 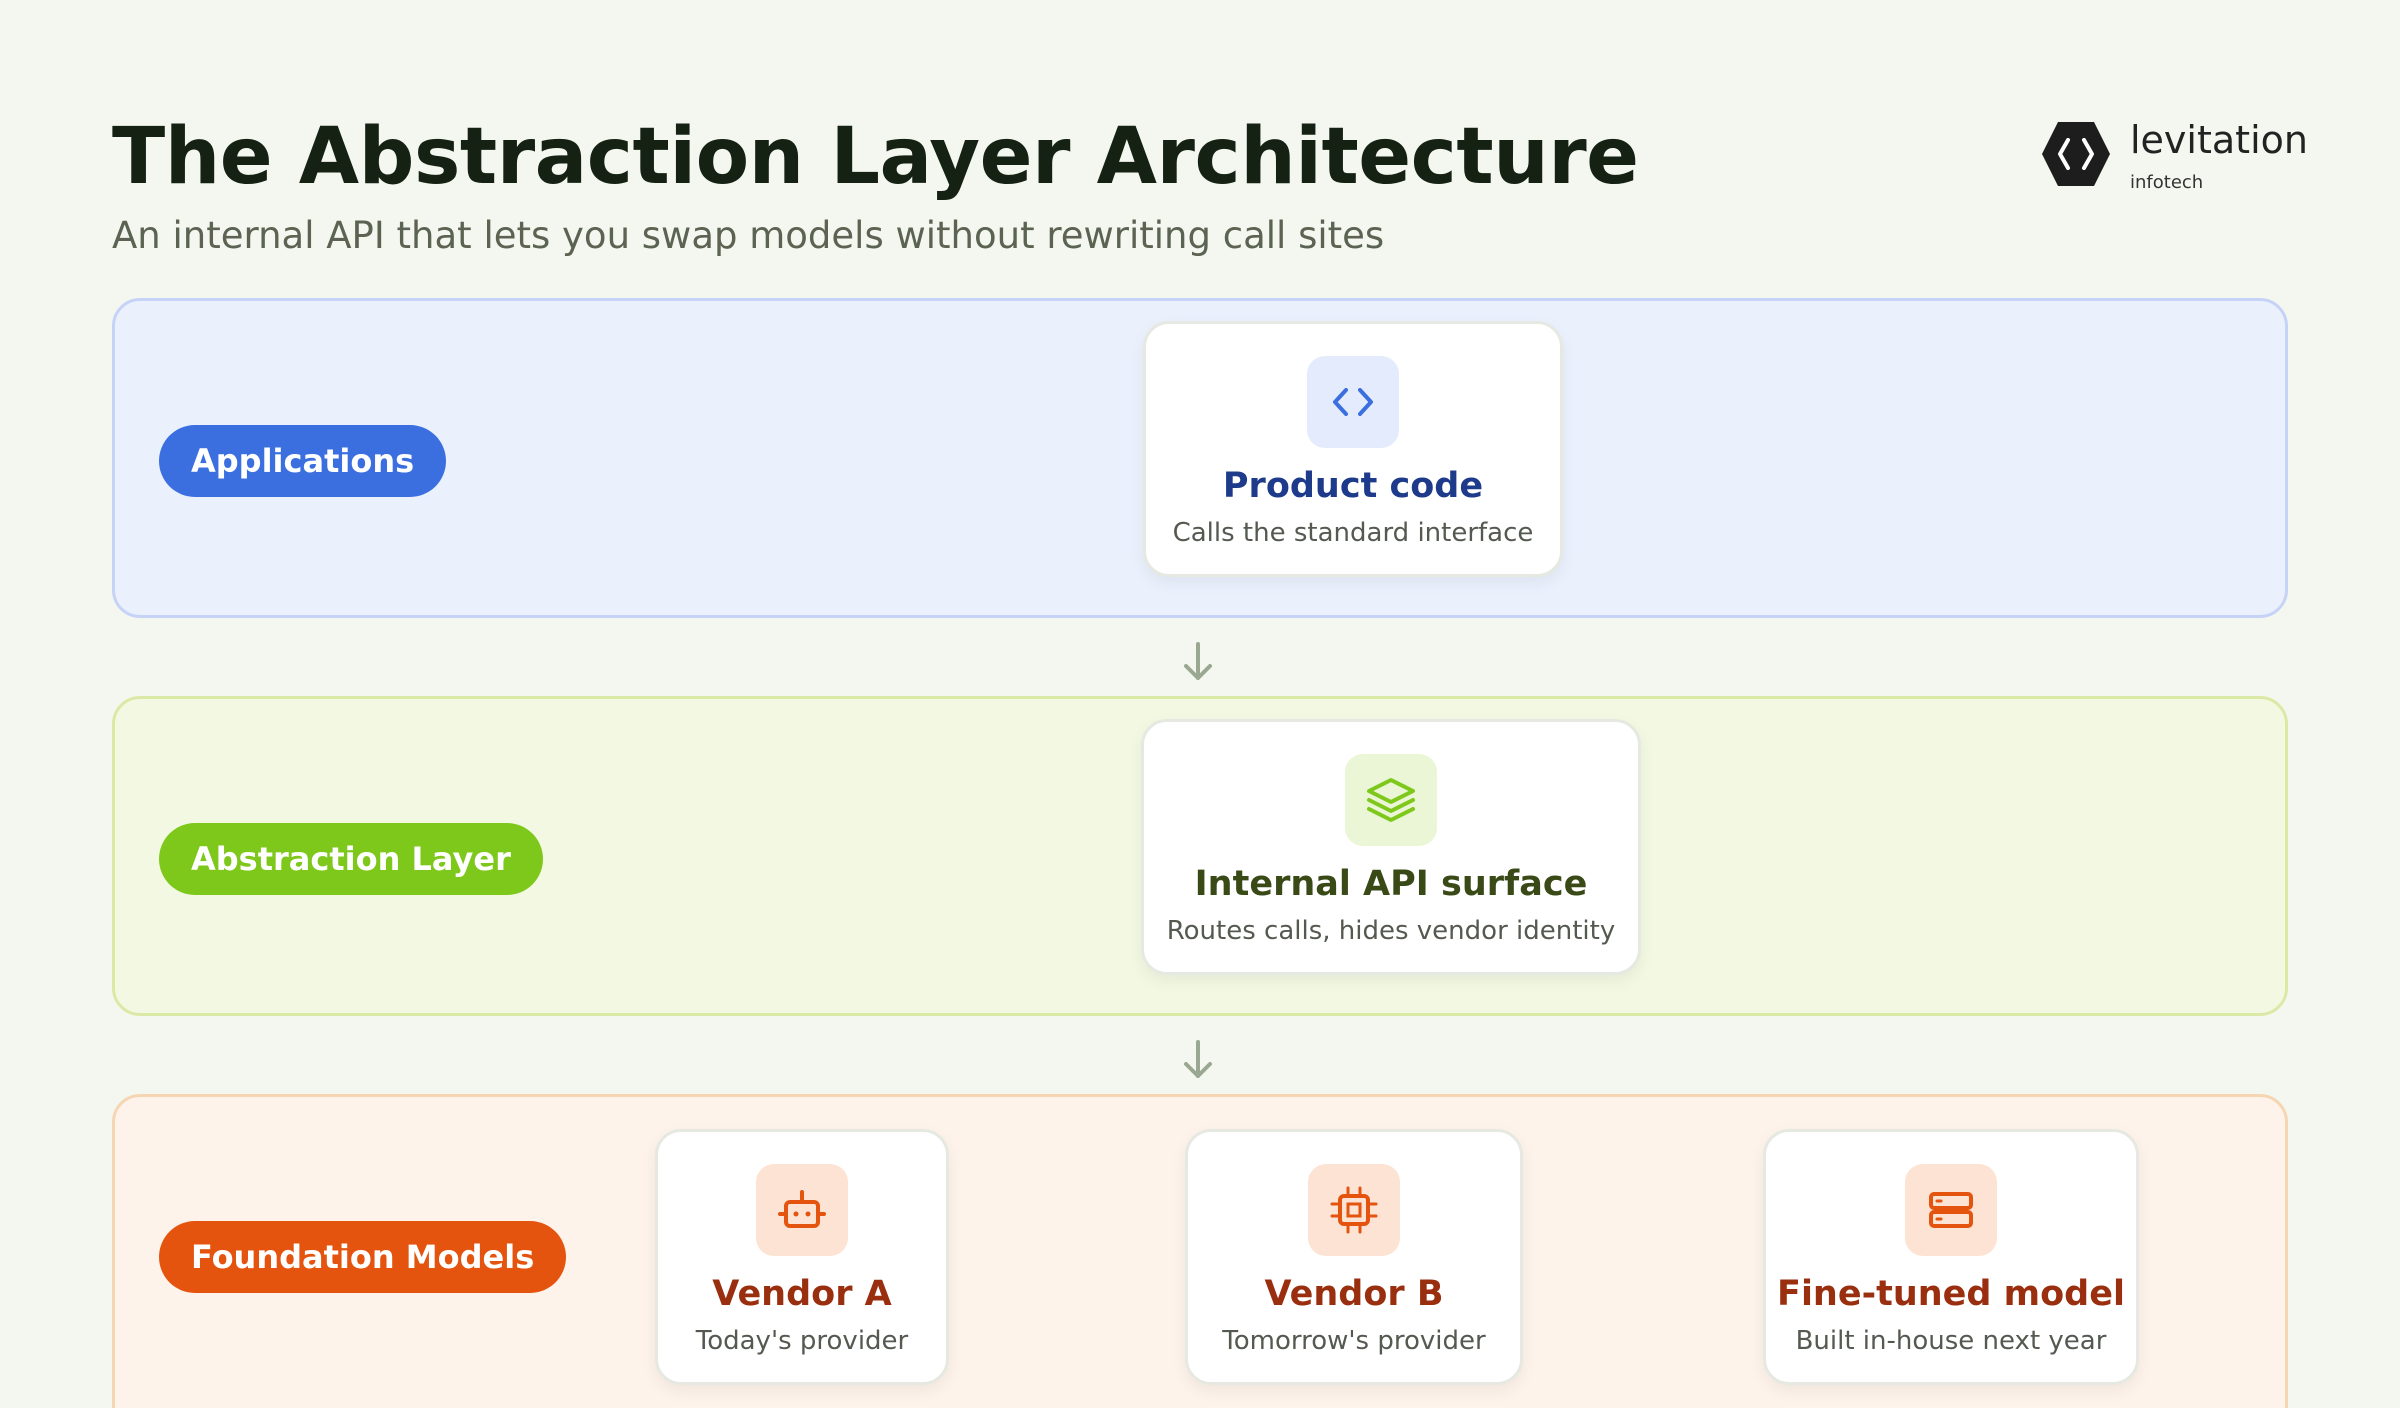 I want to click on card-subtitle: Tomorrow's provider, so click(x=1354, y=1341).